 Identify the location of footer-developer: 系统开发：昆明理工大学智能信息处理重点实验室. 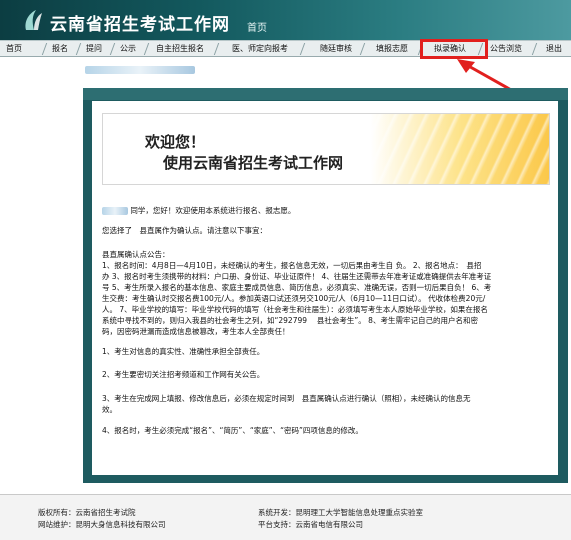
(340, 512).